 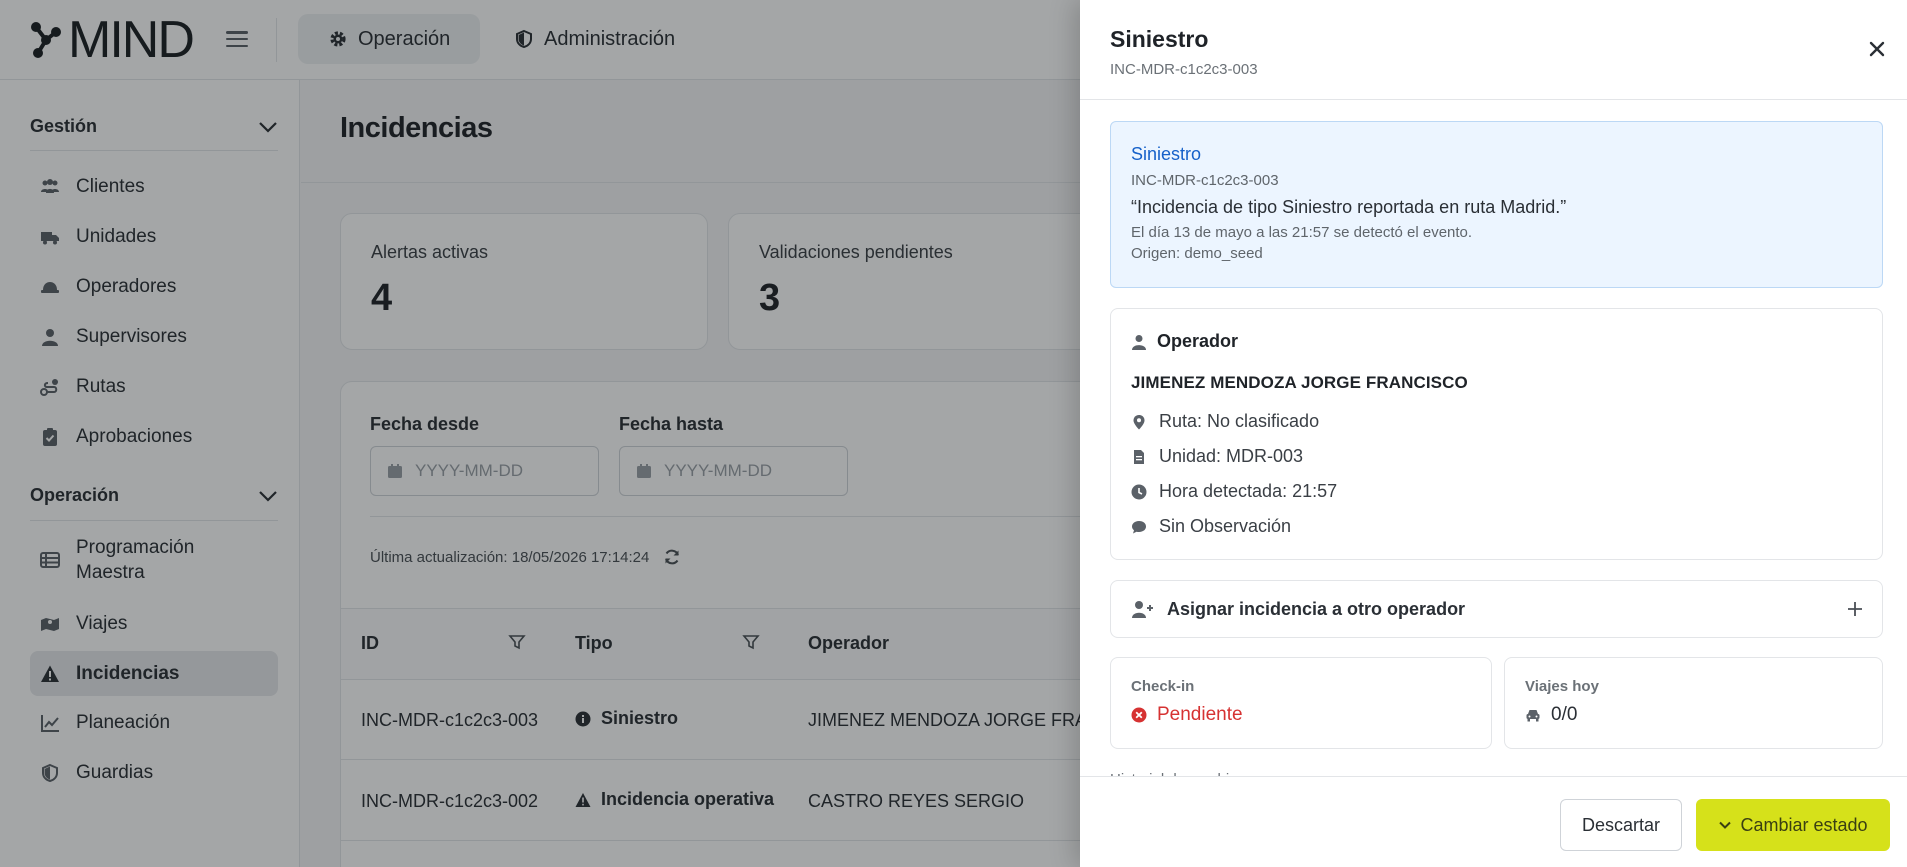 I want to click on operator-unit-text: Unidad: MDR-003, so click(x=1231, y=456).